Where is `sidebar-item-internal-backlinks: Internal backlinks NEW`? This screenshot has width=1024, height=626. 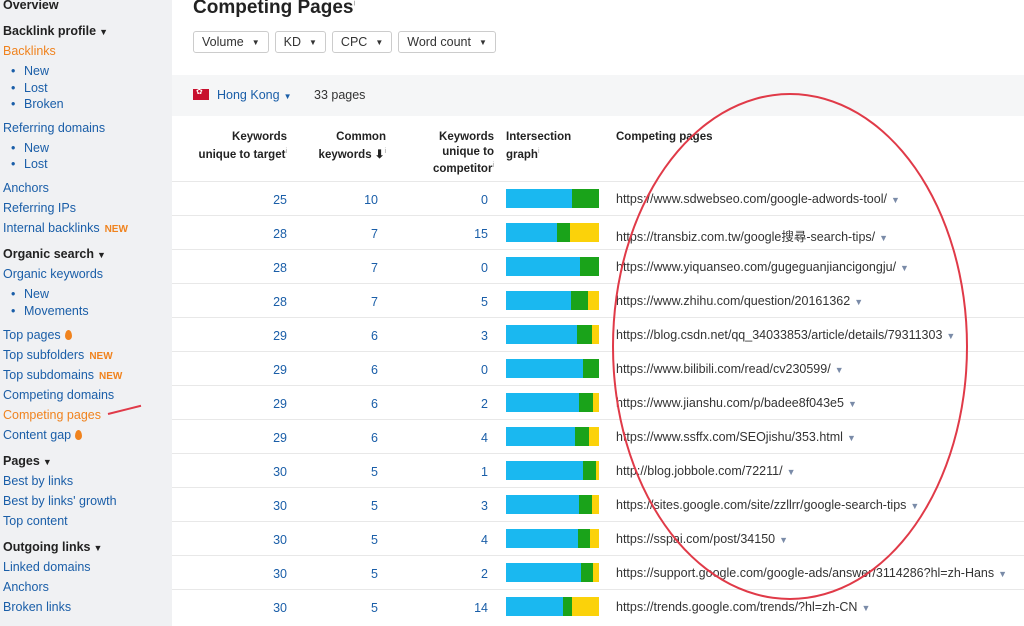
sidebar-item-internal-backlinks: Internal backlinks NEW is located at coordinates (65, 229).